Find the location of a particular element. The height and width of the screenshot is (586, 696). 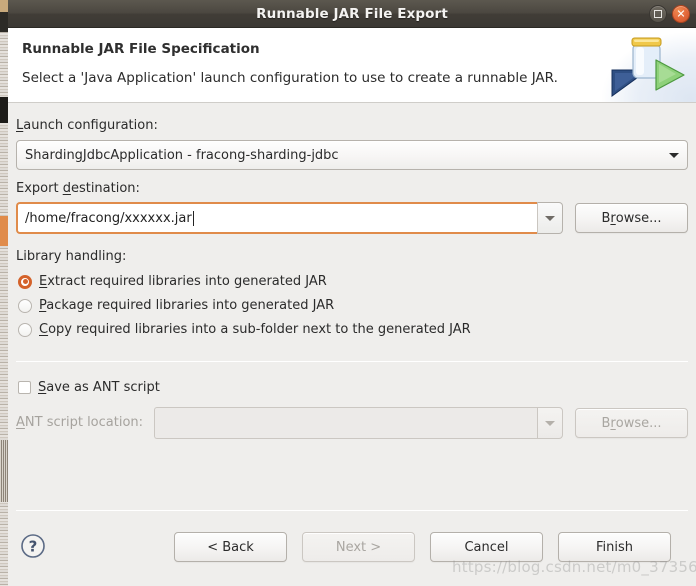

separator-ant is located at coordinates (352, 361).